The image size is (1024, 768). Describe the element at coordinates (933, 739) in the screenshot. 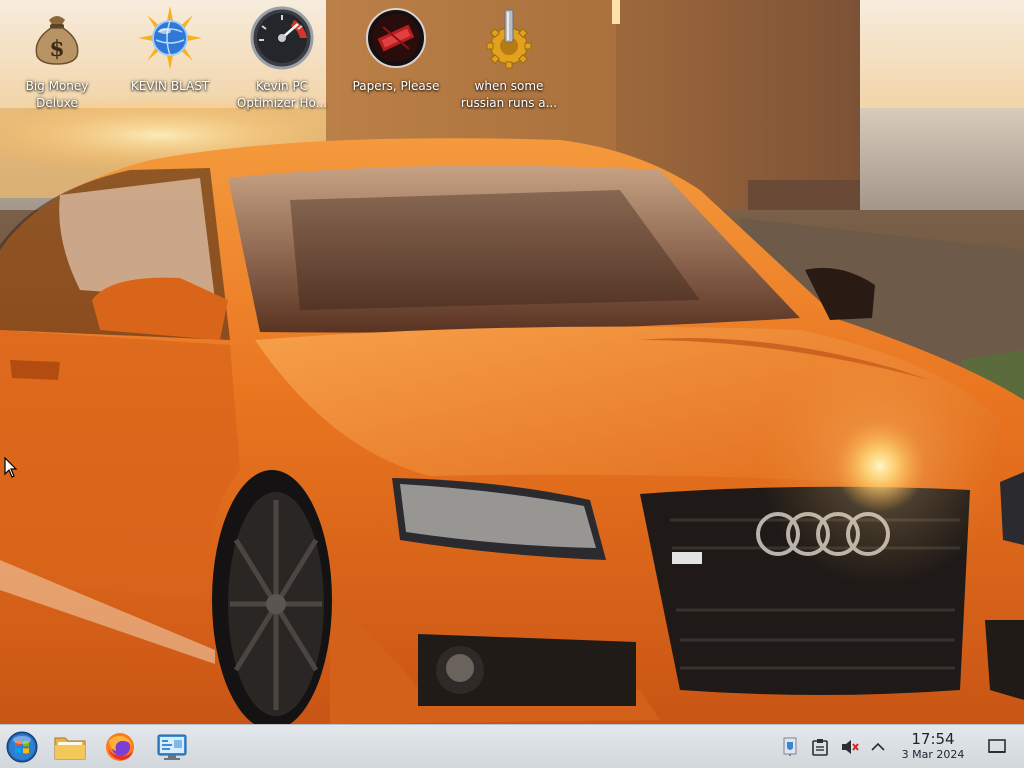

I see `clock-time: 17:54` at that location.